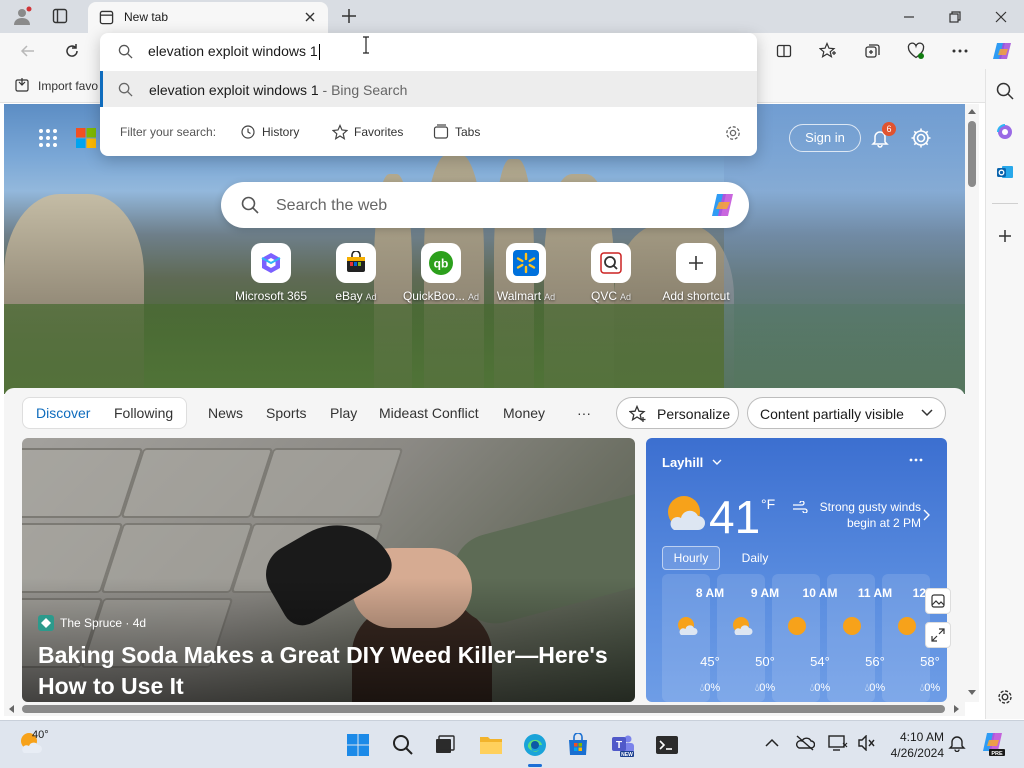  Describe the element at coordinates (1005, 697) in the screenshot. I see `sidebar-settings-icon` at that location.